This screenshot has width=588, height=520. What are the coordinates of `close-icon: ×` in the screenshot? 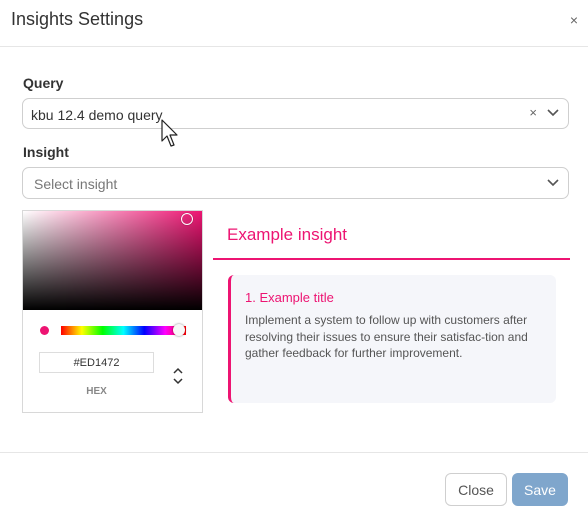 It's located at (574, 20).